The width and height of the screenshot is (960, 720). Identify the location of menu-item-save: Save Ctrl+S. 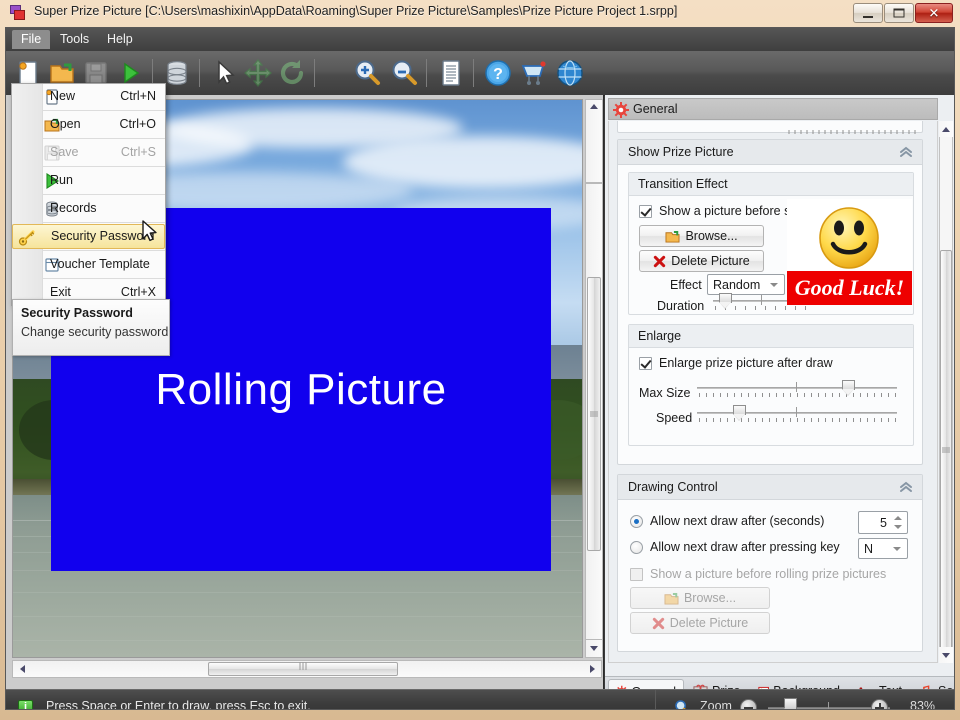
(88, 152).